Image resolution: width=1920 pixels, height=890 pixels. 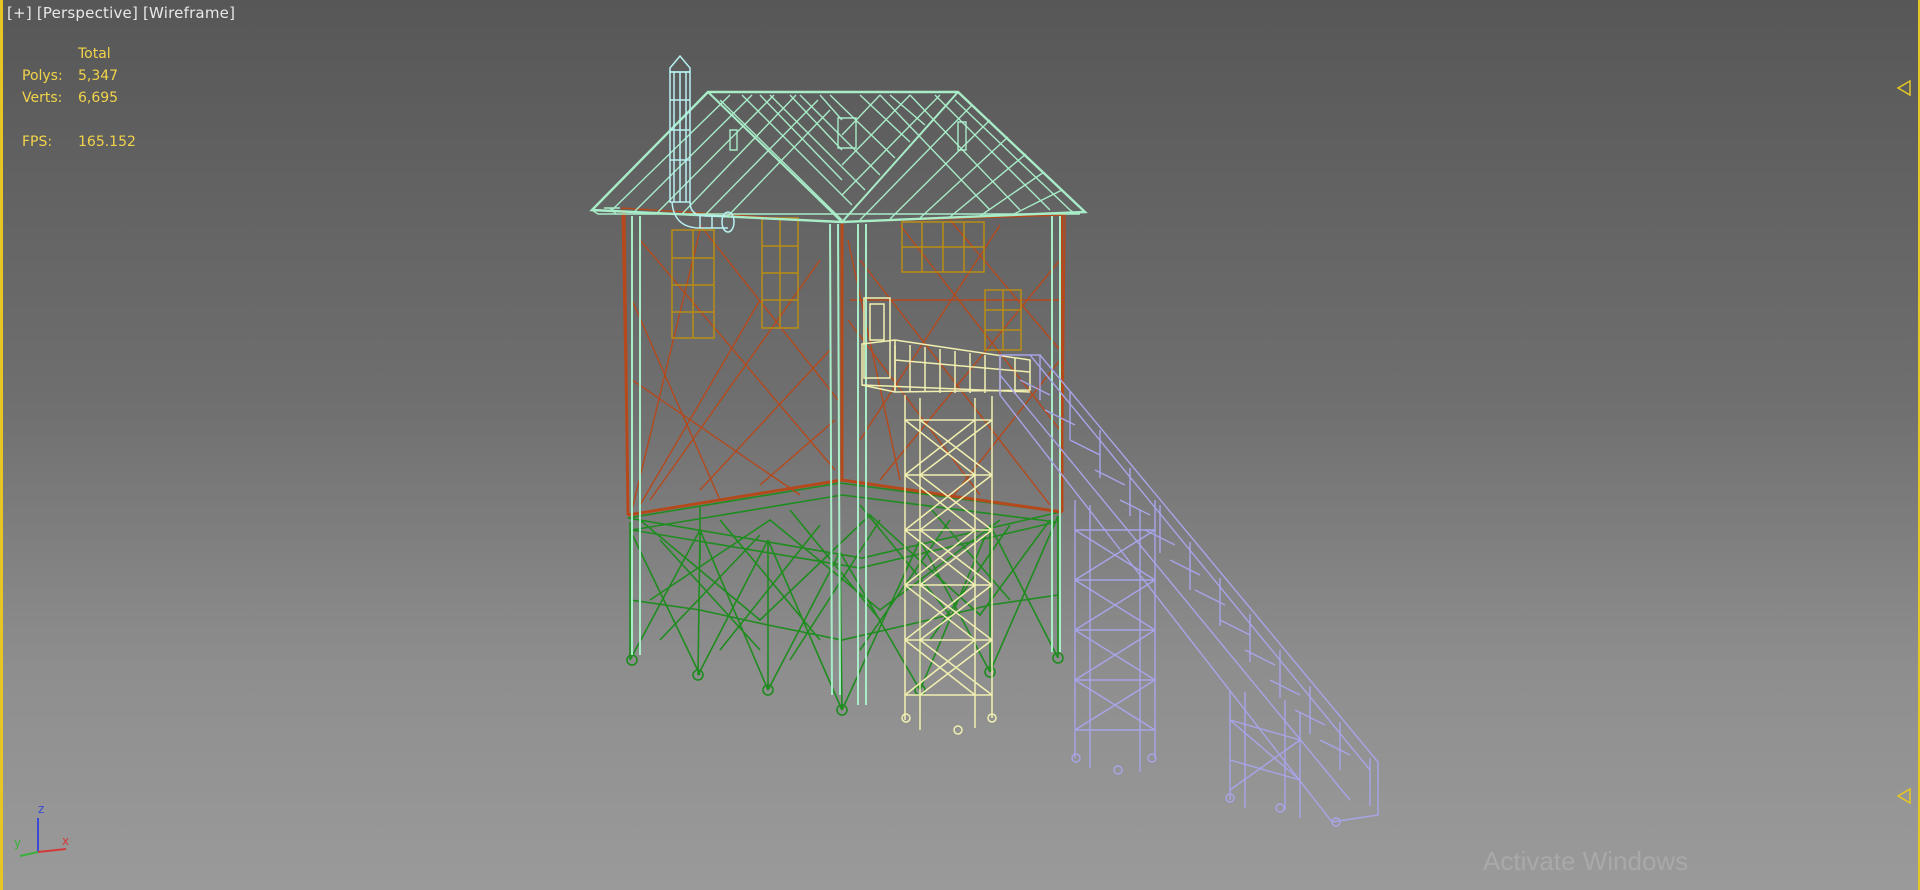 I want to click on house-windows, so click(x=846, y=284).